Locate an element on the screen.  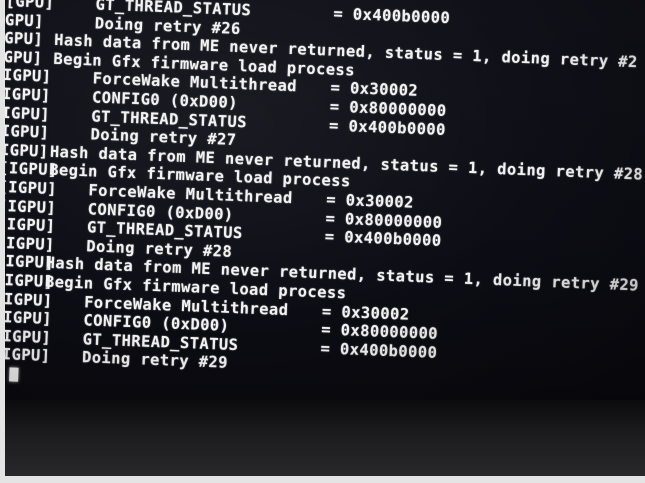
photo-border-left is located at coordinates (2, 241).